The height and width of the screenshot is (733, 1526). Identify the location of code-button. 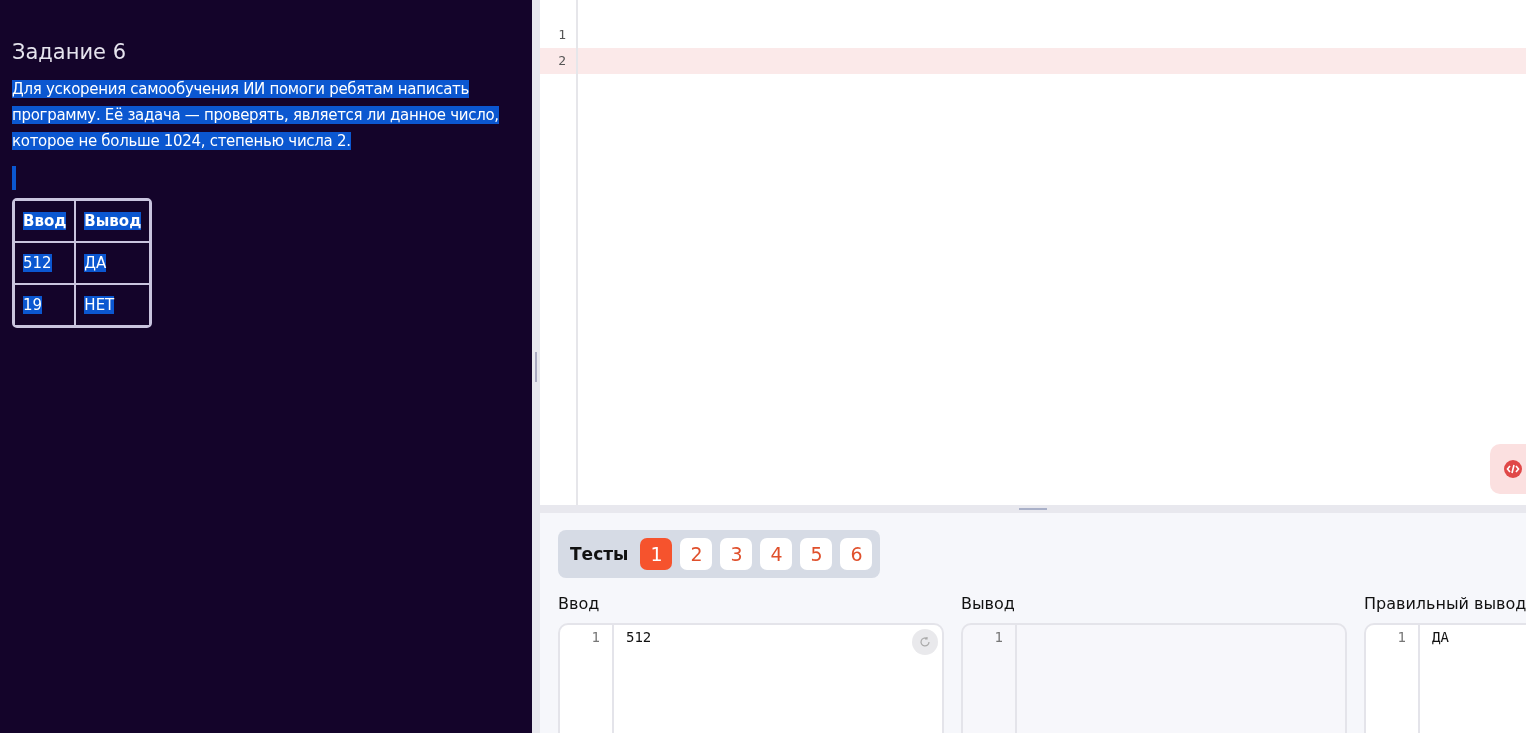
(1508, 469).